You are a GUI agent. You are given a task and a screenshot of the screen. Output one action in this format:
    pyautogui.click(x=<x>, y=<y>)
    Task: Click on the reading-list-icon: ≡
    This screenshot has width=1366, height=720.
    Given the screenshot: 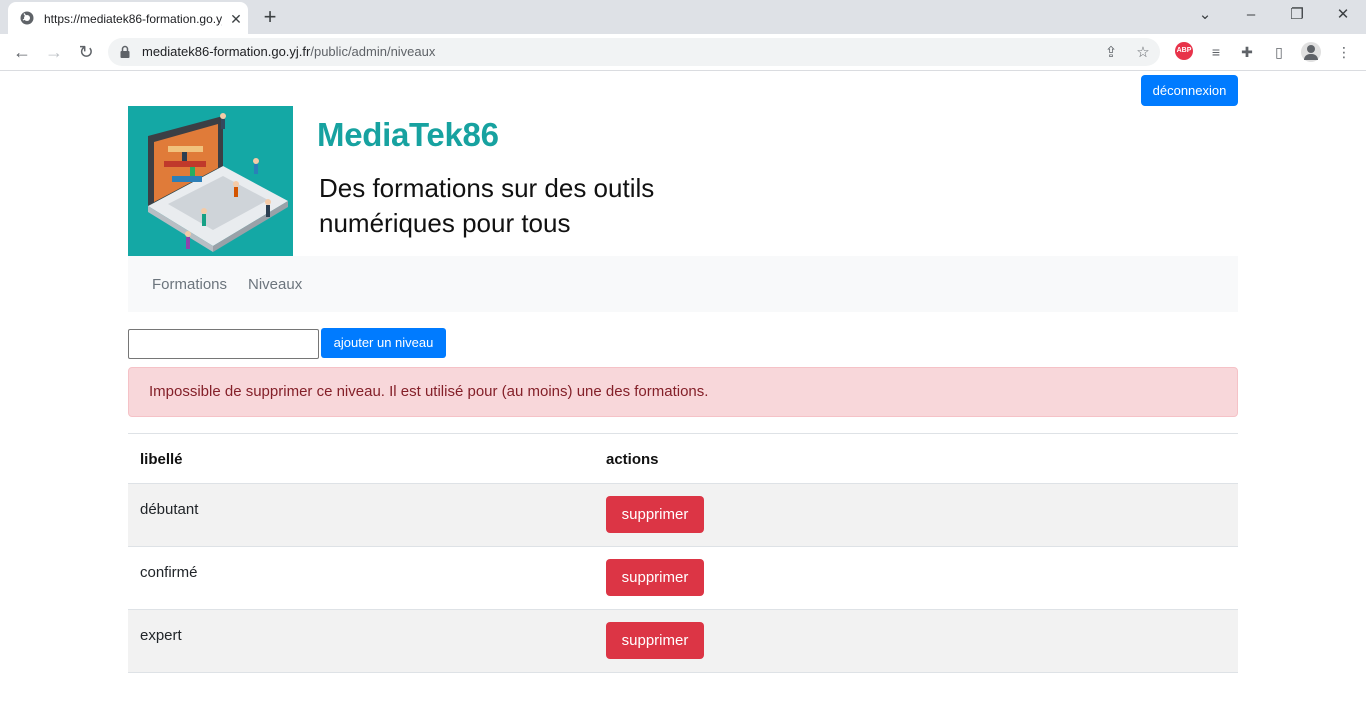 What is the action you would take?
    pyautogui.click(x=1216, y=52)
    